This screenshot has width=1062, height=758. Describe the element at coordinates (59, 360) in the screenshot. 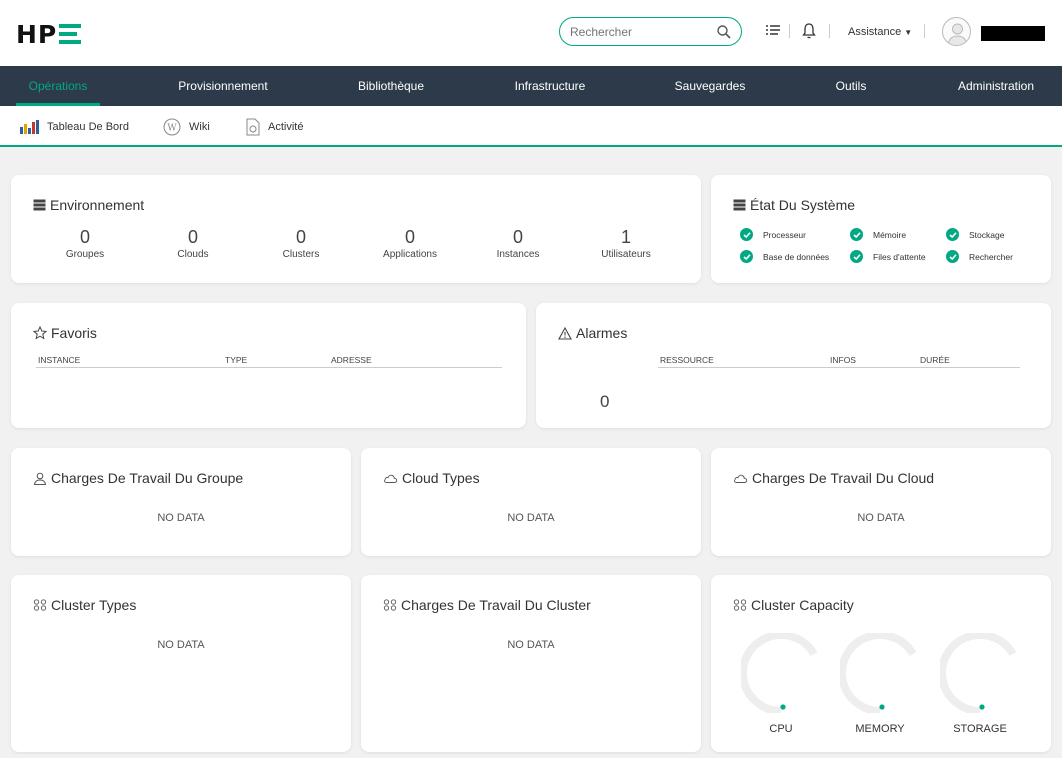

I see `column-header-instance: INSTANCE` at that location.